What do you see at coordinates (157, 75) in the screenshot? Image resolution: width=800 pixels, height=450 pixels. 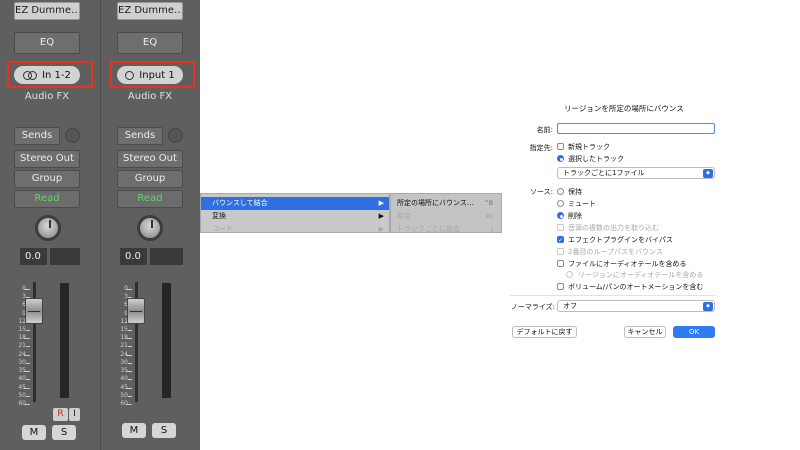 I see `input-label: Input 1` at bounding box center [157, 75].